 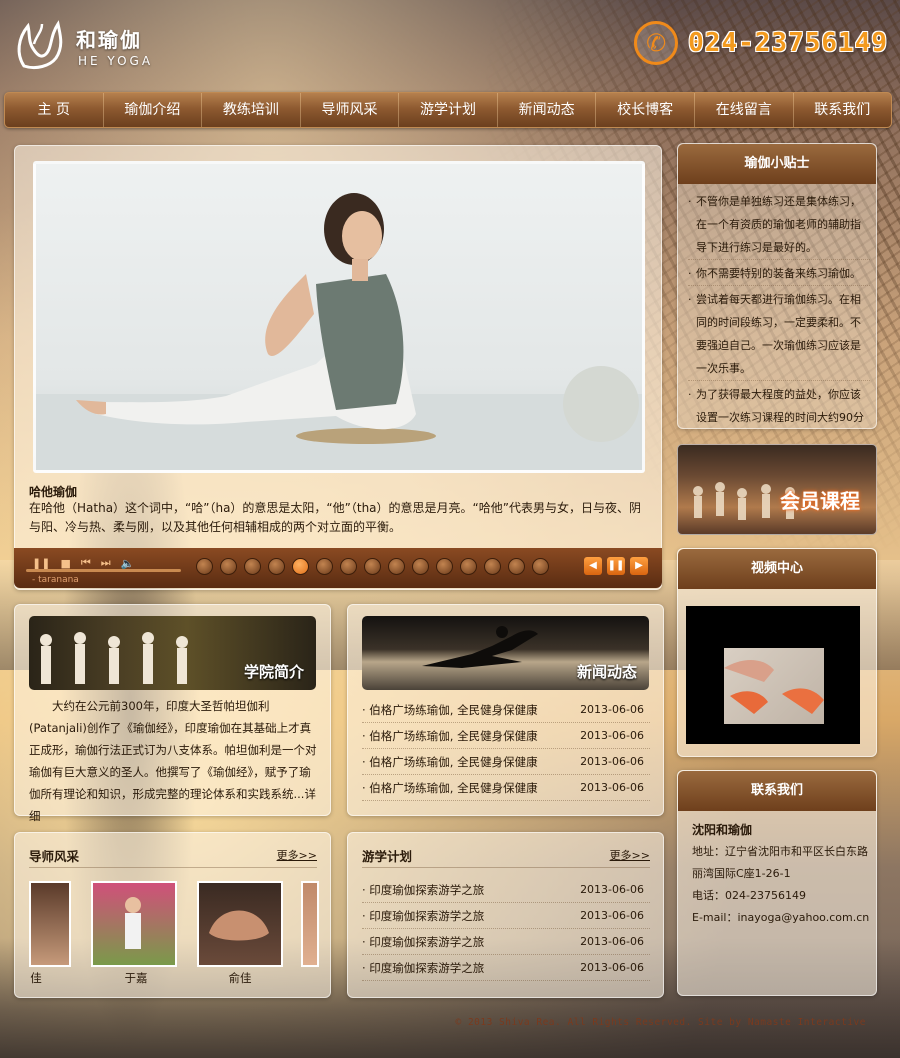 I want to click on contact-phone: 电话：024-23756149, so click(x=749, y=895).